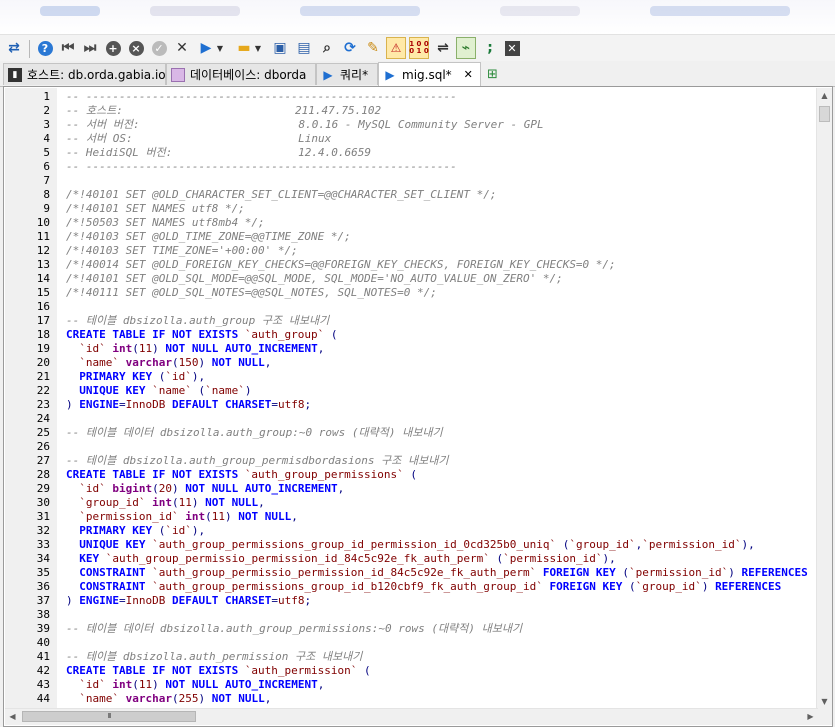  Describe the element at coordinates (280, 48) in the screenshot. I see `save-icon: ▣` at that location.